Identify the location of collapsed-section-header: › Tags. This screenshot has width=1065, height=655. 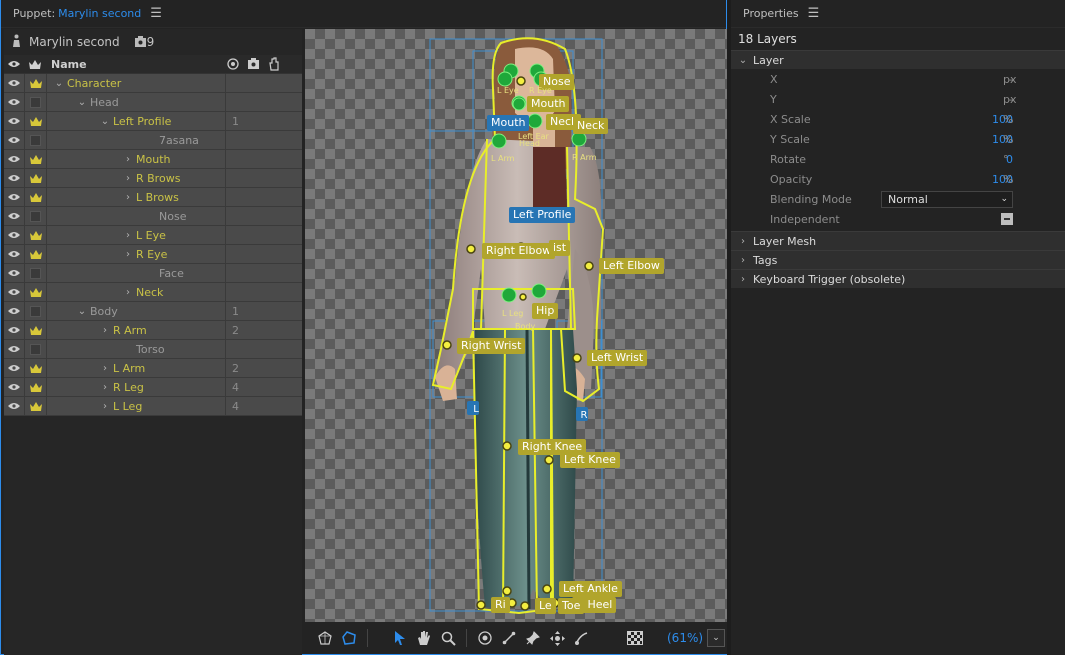
(898, 259).